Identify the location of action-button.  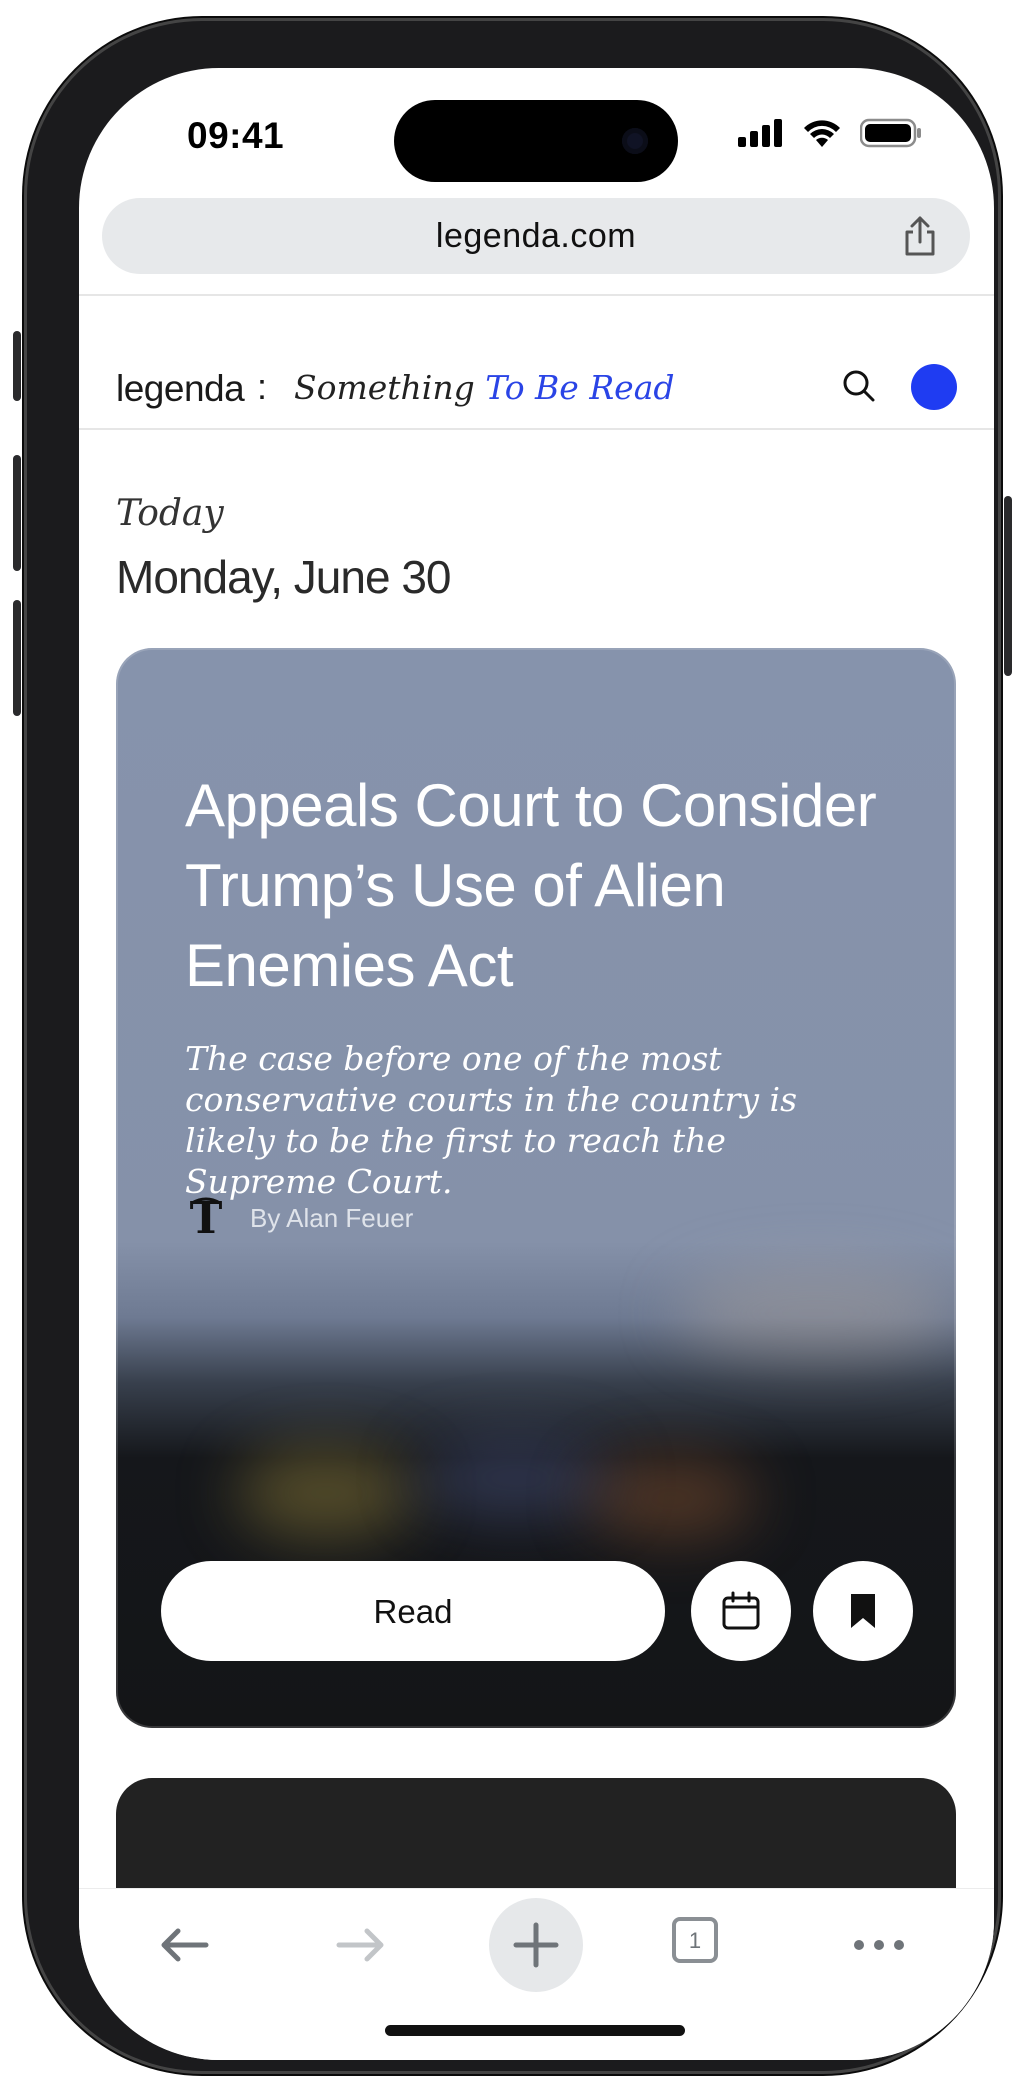
(17, 366).